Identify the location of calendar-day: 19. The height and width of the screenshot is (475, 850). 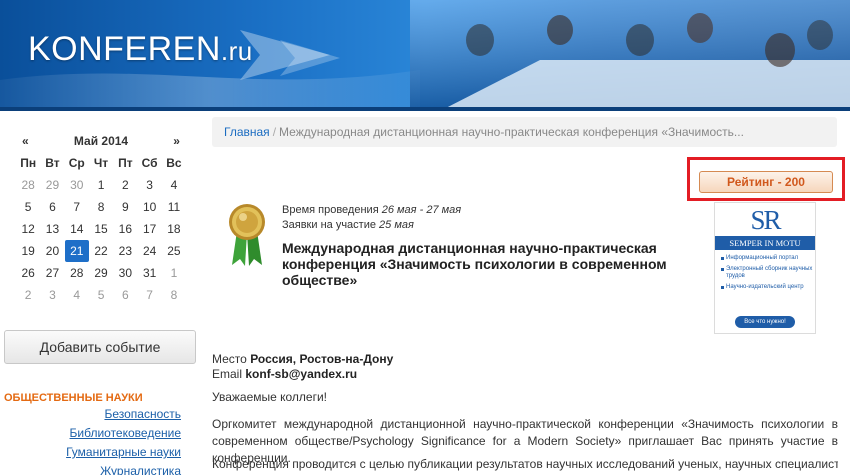
(28, 251).